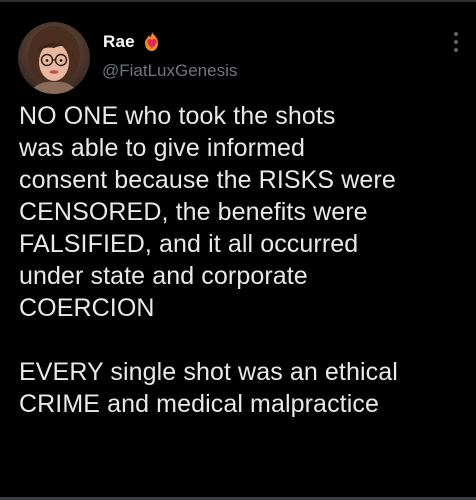  Describe the element at coordinates (87, 308) in the screenshot. I see `tweet-line: COERCION` at that location.